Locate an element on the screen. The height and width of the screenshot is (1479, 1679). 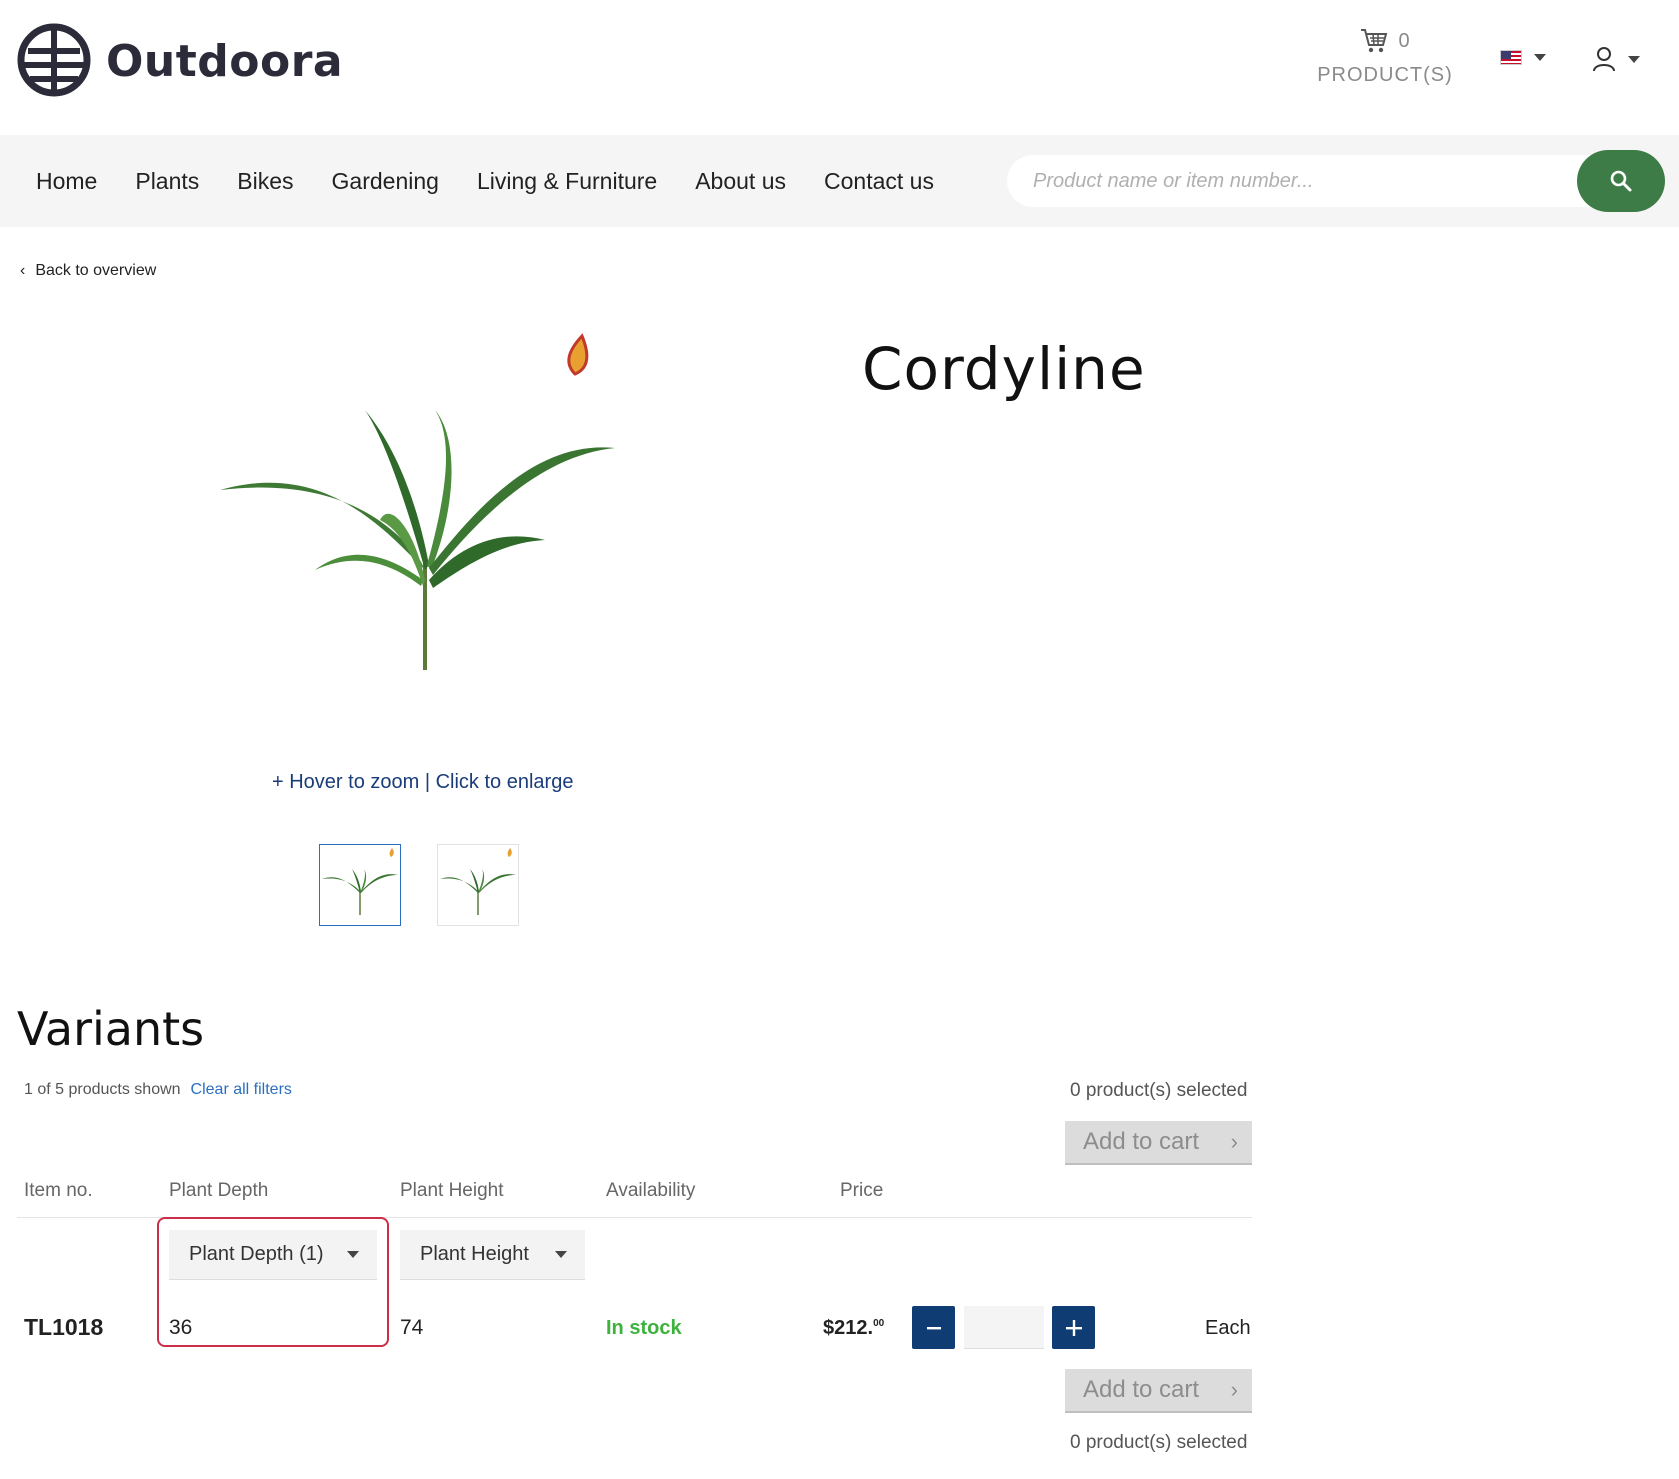
minus-icon is located at coordinates (933, 1327).